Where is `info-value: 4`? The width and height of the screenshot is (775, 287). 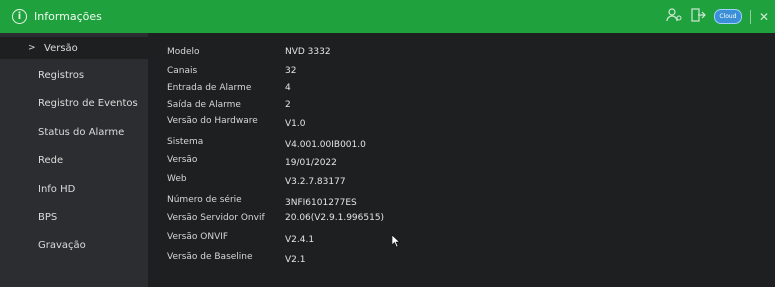
info-value: 4 is located at coordinates (288, 88).